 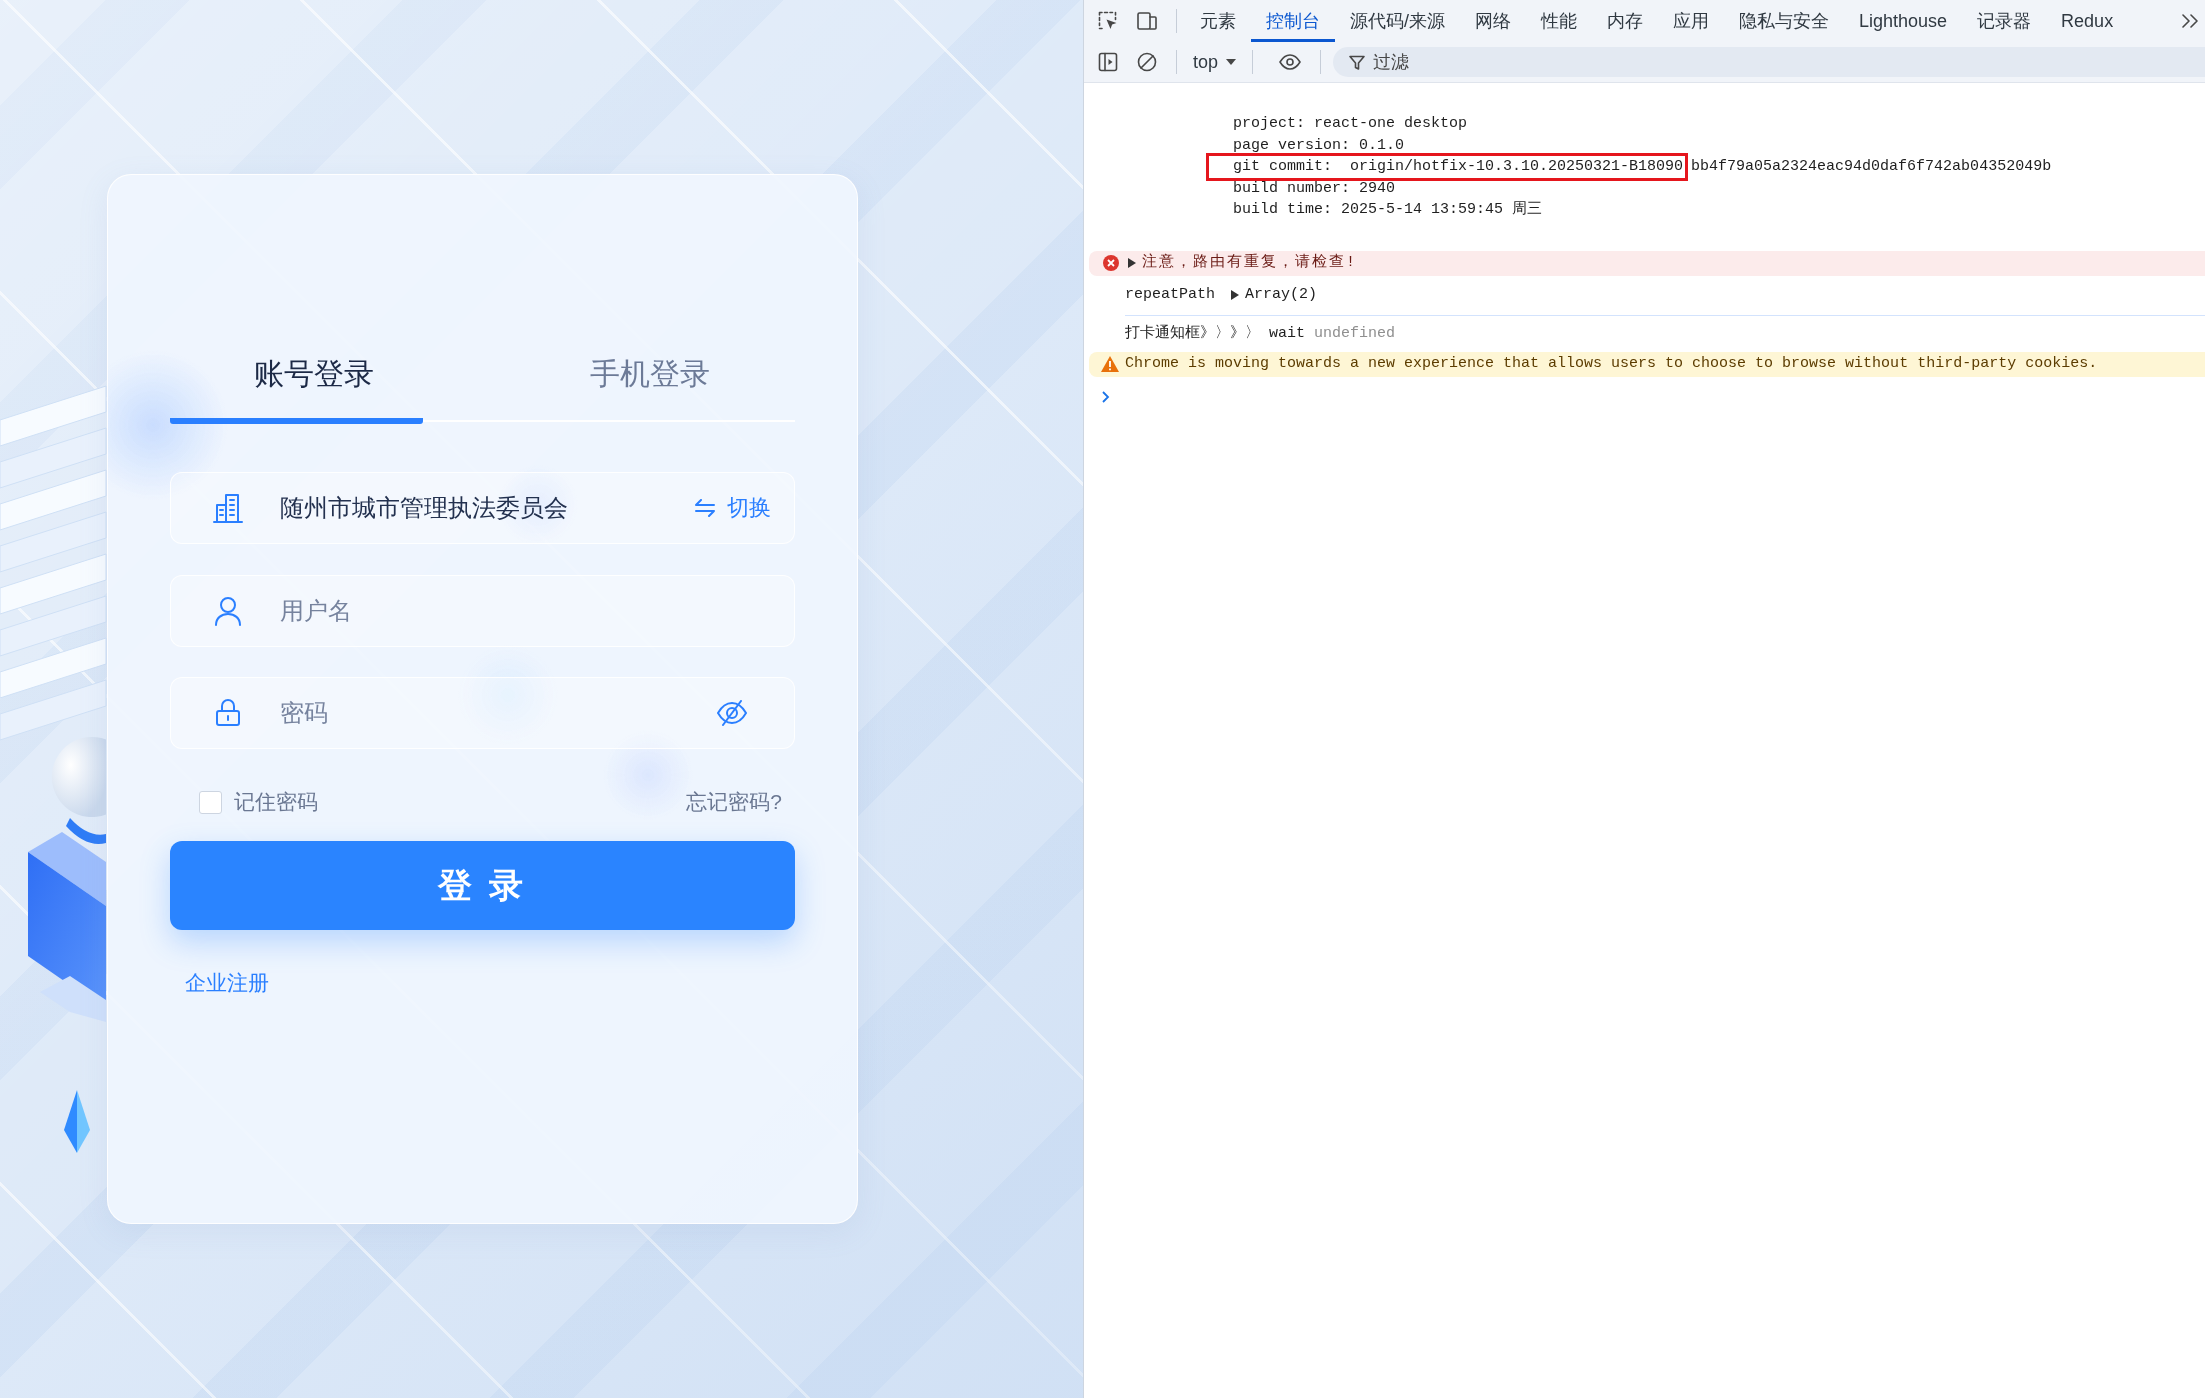 I want to click on devtools-tab: Redux, so click(x=2087, y=21).